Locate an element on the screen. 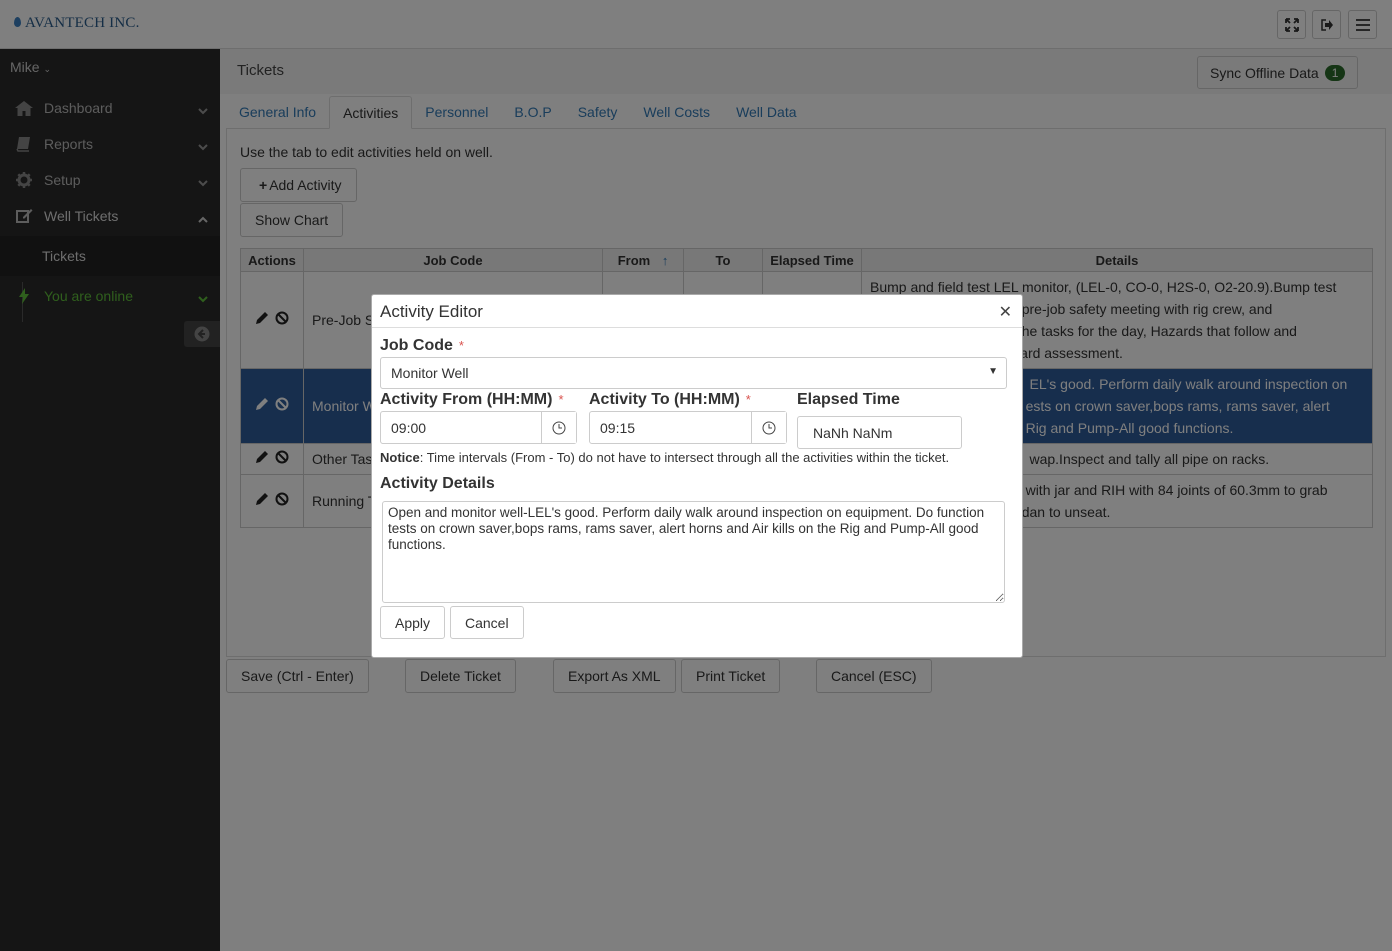 Image resolution: width=1392 pixels, height=951 pixels. notice-label: Notice is located at coordinates (400, 457).